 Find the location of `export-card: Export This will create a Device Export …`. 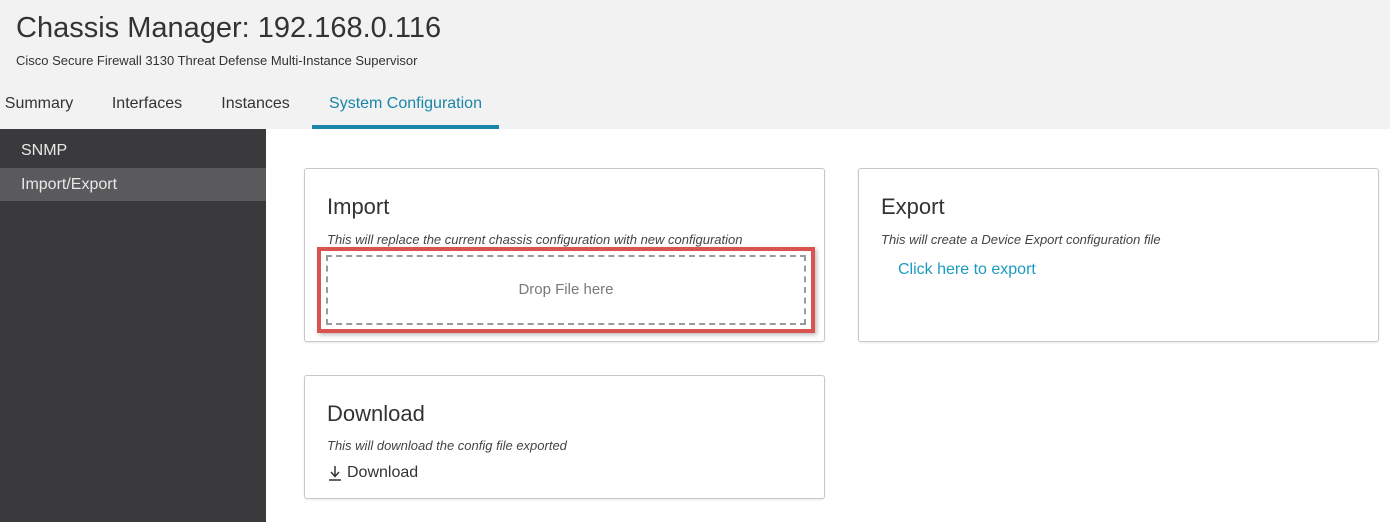

export-card: Export This will create a Device Export … is located at coordinates (1118, 255).